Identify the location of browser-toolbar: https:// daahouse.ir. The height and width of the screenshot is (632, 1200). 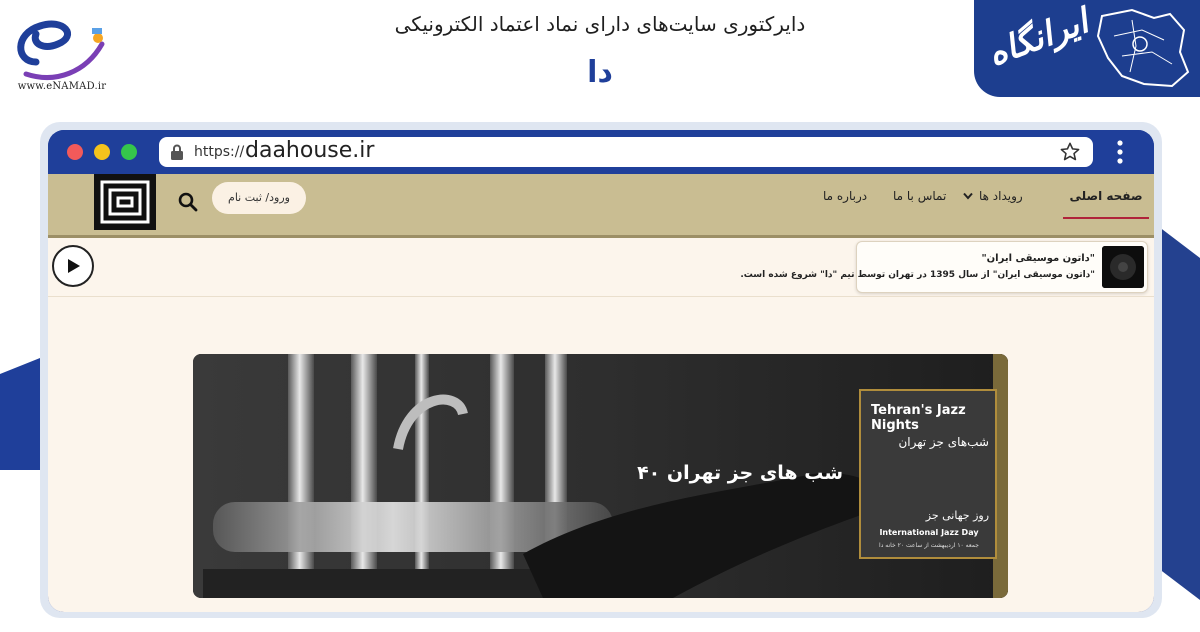
(601, 152).